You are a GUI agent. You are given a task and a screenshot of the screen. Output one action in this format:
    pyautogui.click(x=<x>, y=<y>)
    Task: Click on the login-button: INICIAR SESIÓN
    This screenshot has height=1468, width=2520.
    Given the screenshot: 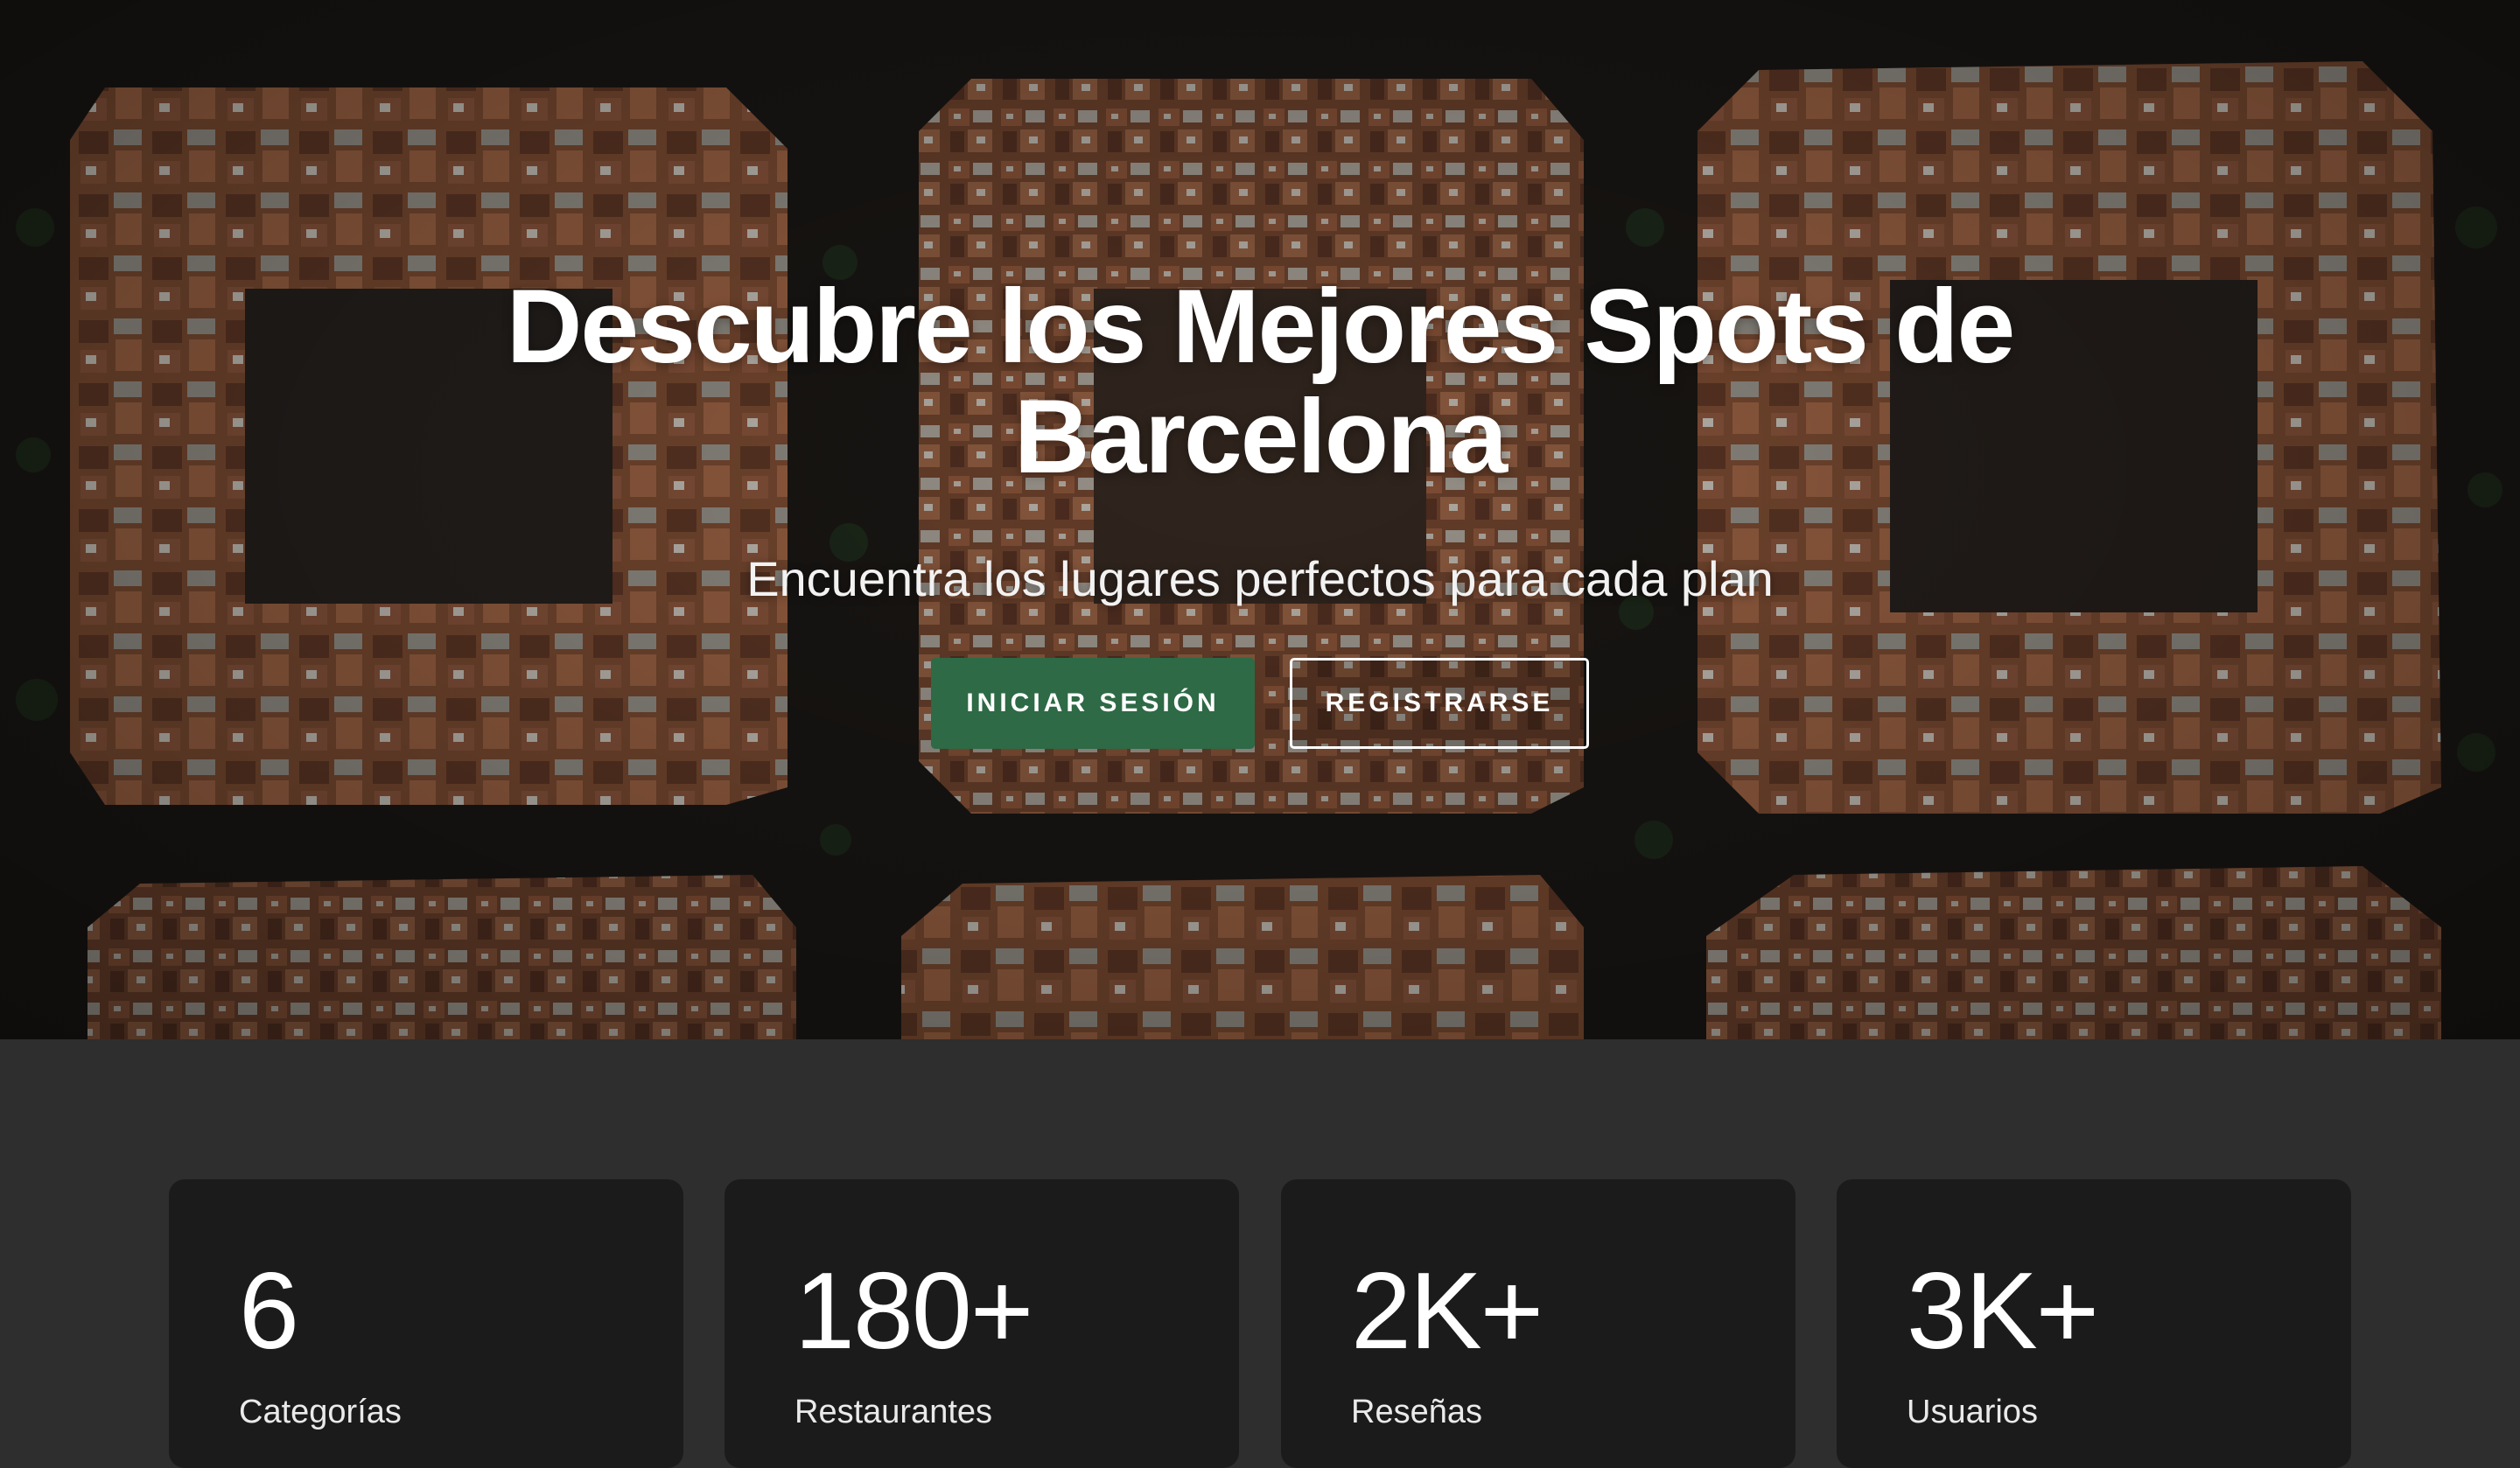 What is the action you would take?
    pyautogui.click(x=1093, y=703)
    